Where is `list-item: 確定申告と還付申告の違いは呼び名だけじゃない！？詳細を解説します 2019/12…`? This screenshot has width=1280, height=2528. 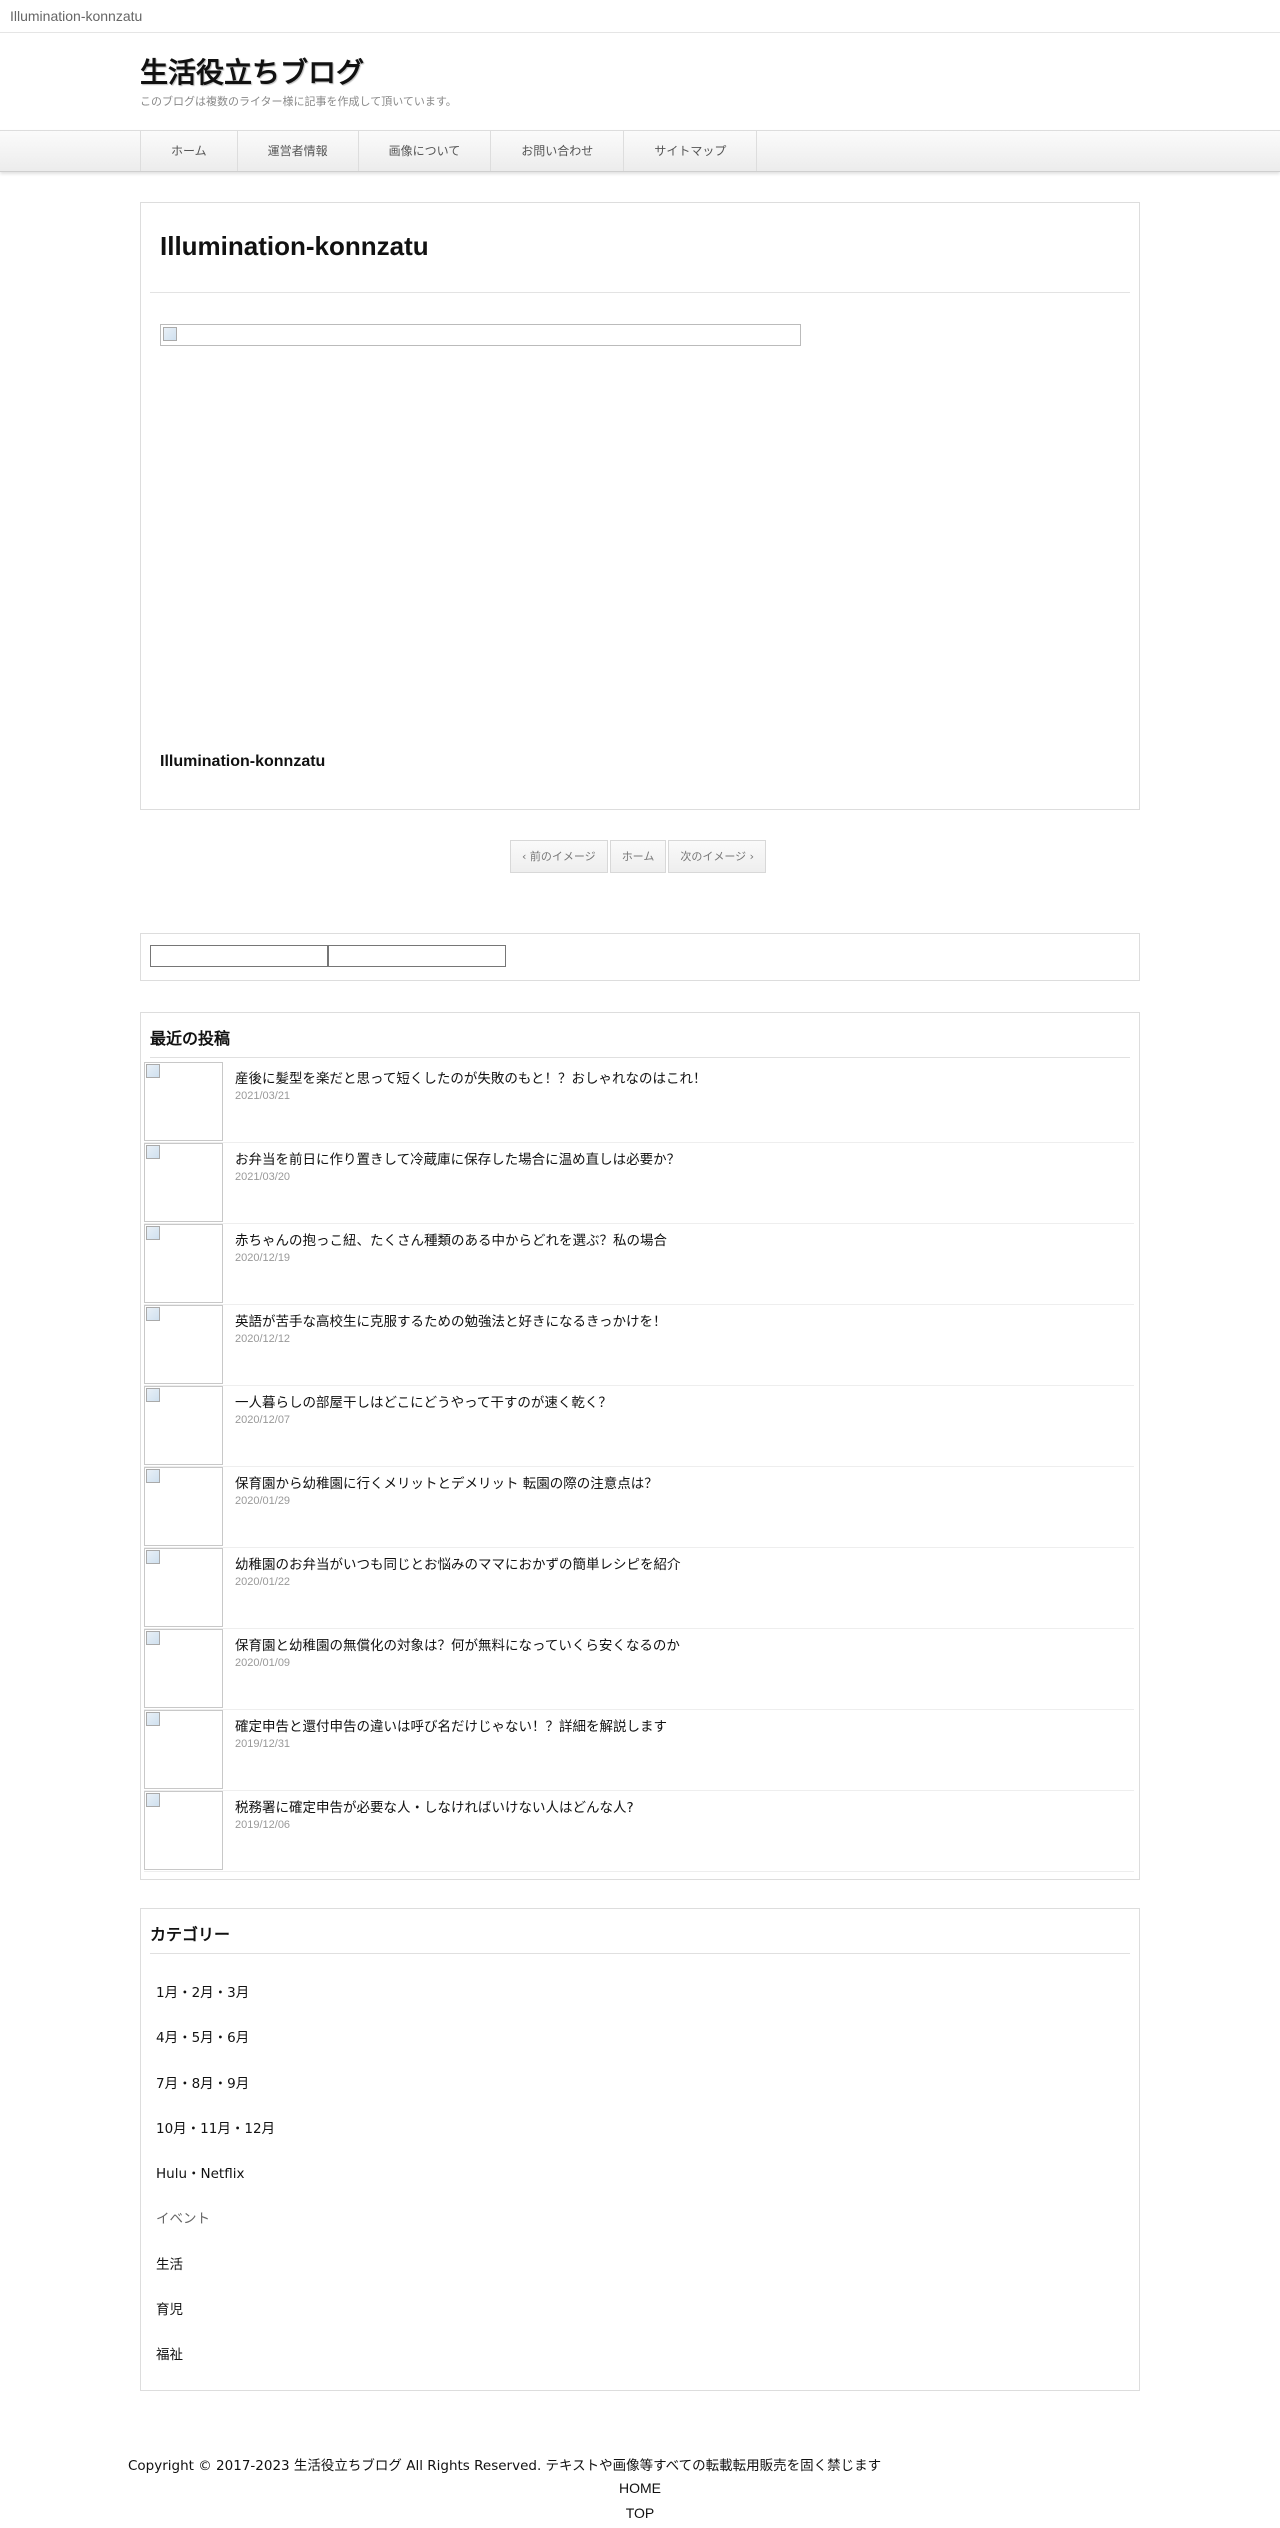 list-item: 確定申告と還付申告の違いは呼び名だけじゃない！？詳細を解説します 2019/12… is located at coordinates (639, 1750).